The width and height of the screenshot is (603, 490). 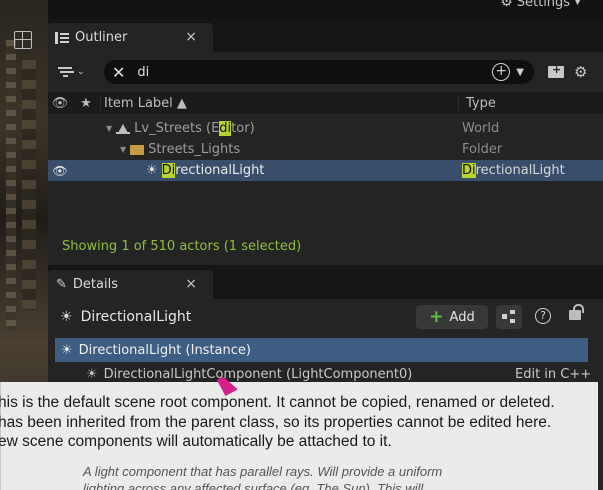 What do you see at coordinates (101, 37) in the screenshot?
I see `tab-outliner-label: Outliner` at bounding box center [101, 37].